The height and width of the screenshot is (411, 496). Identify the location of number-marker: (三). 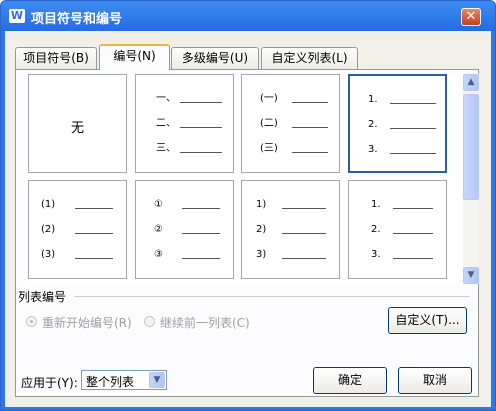
(269, 148).